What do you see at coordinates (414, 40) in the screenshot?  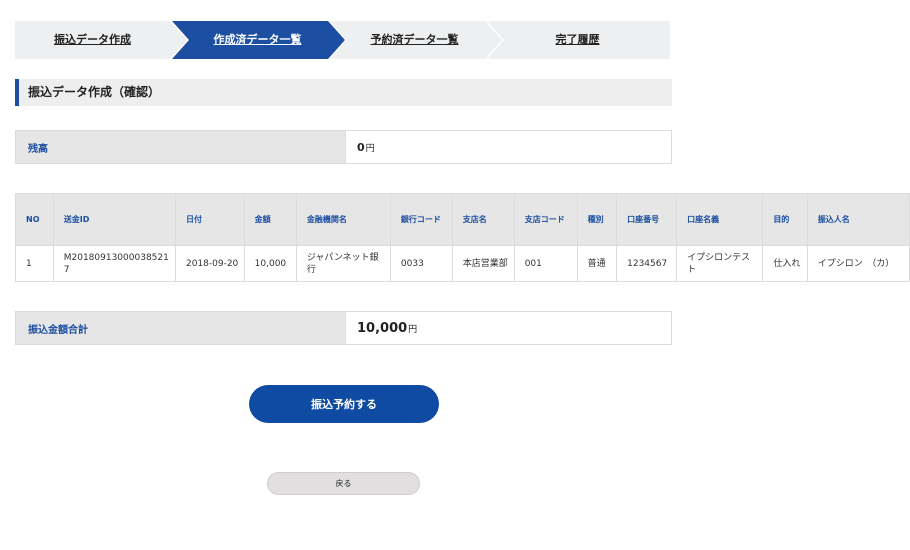 I see `step-reserved-list: 予約済データ一覧` at bounding box center [414, 40].